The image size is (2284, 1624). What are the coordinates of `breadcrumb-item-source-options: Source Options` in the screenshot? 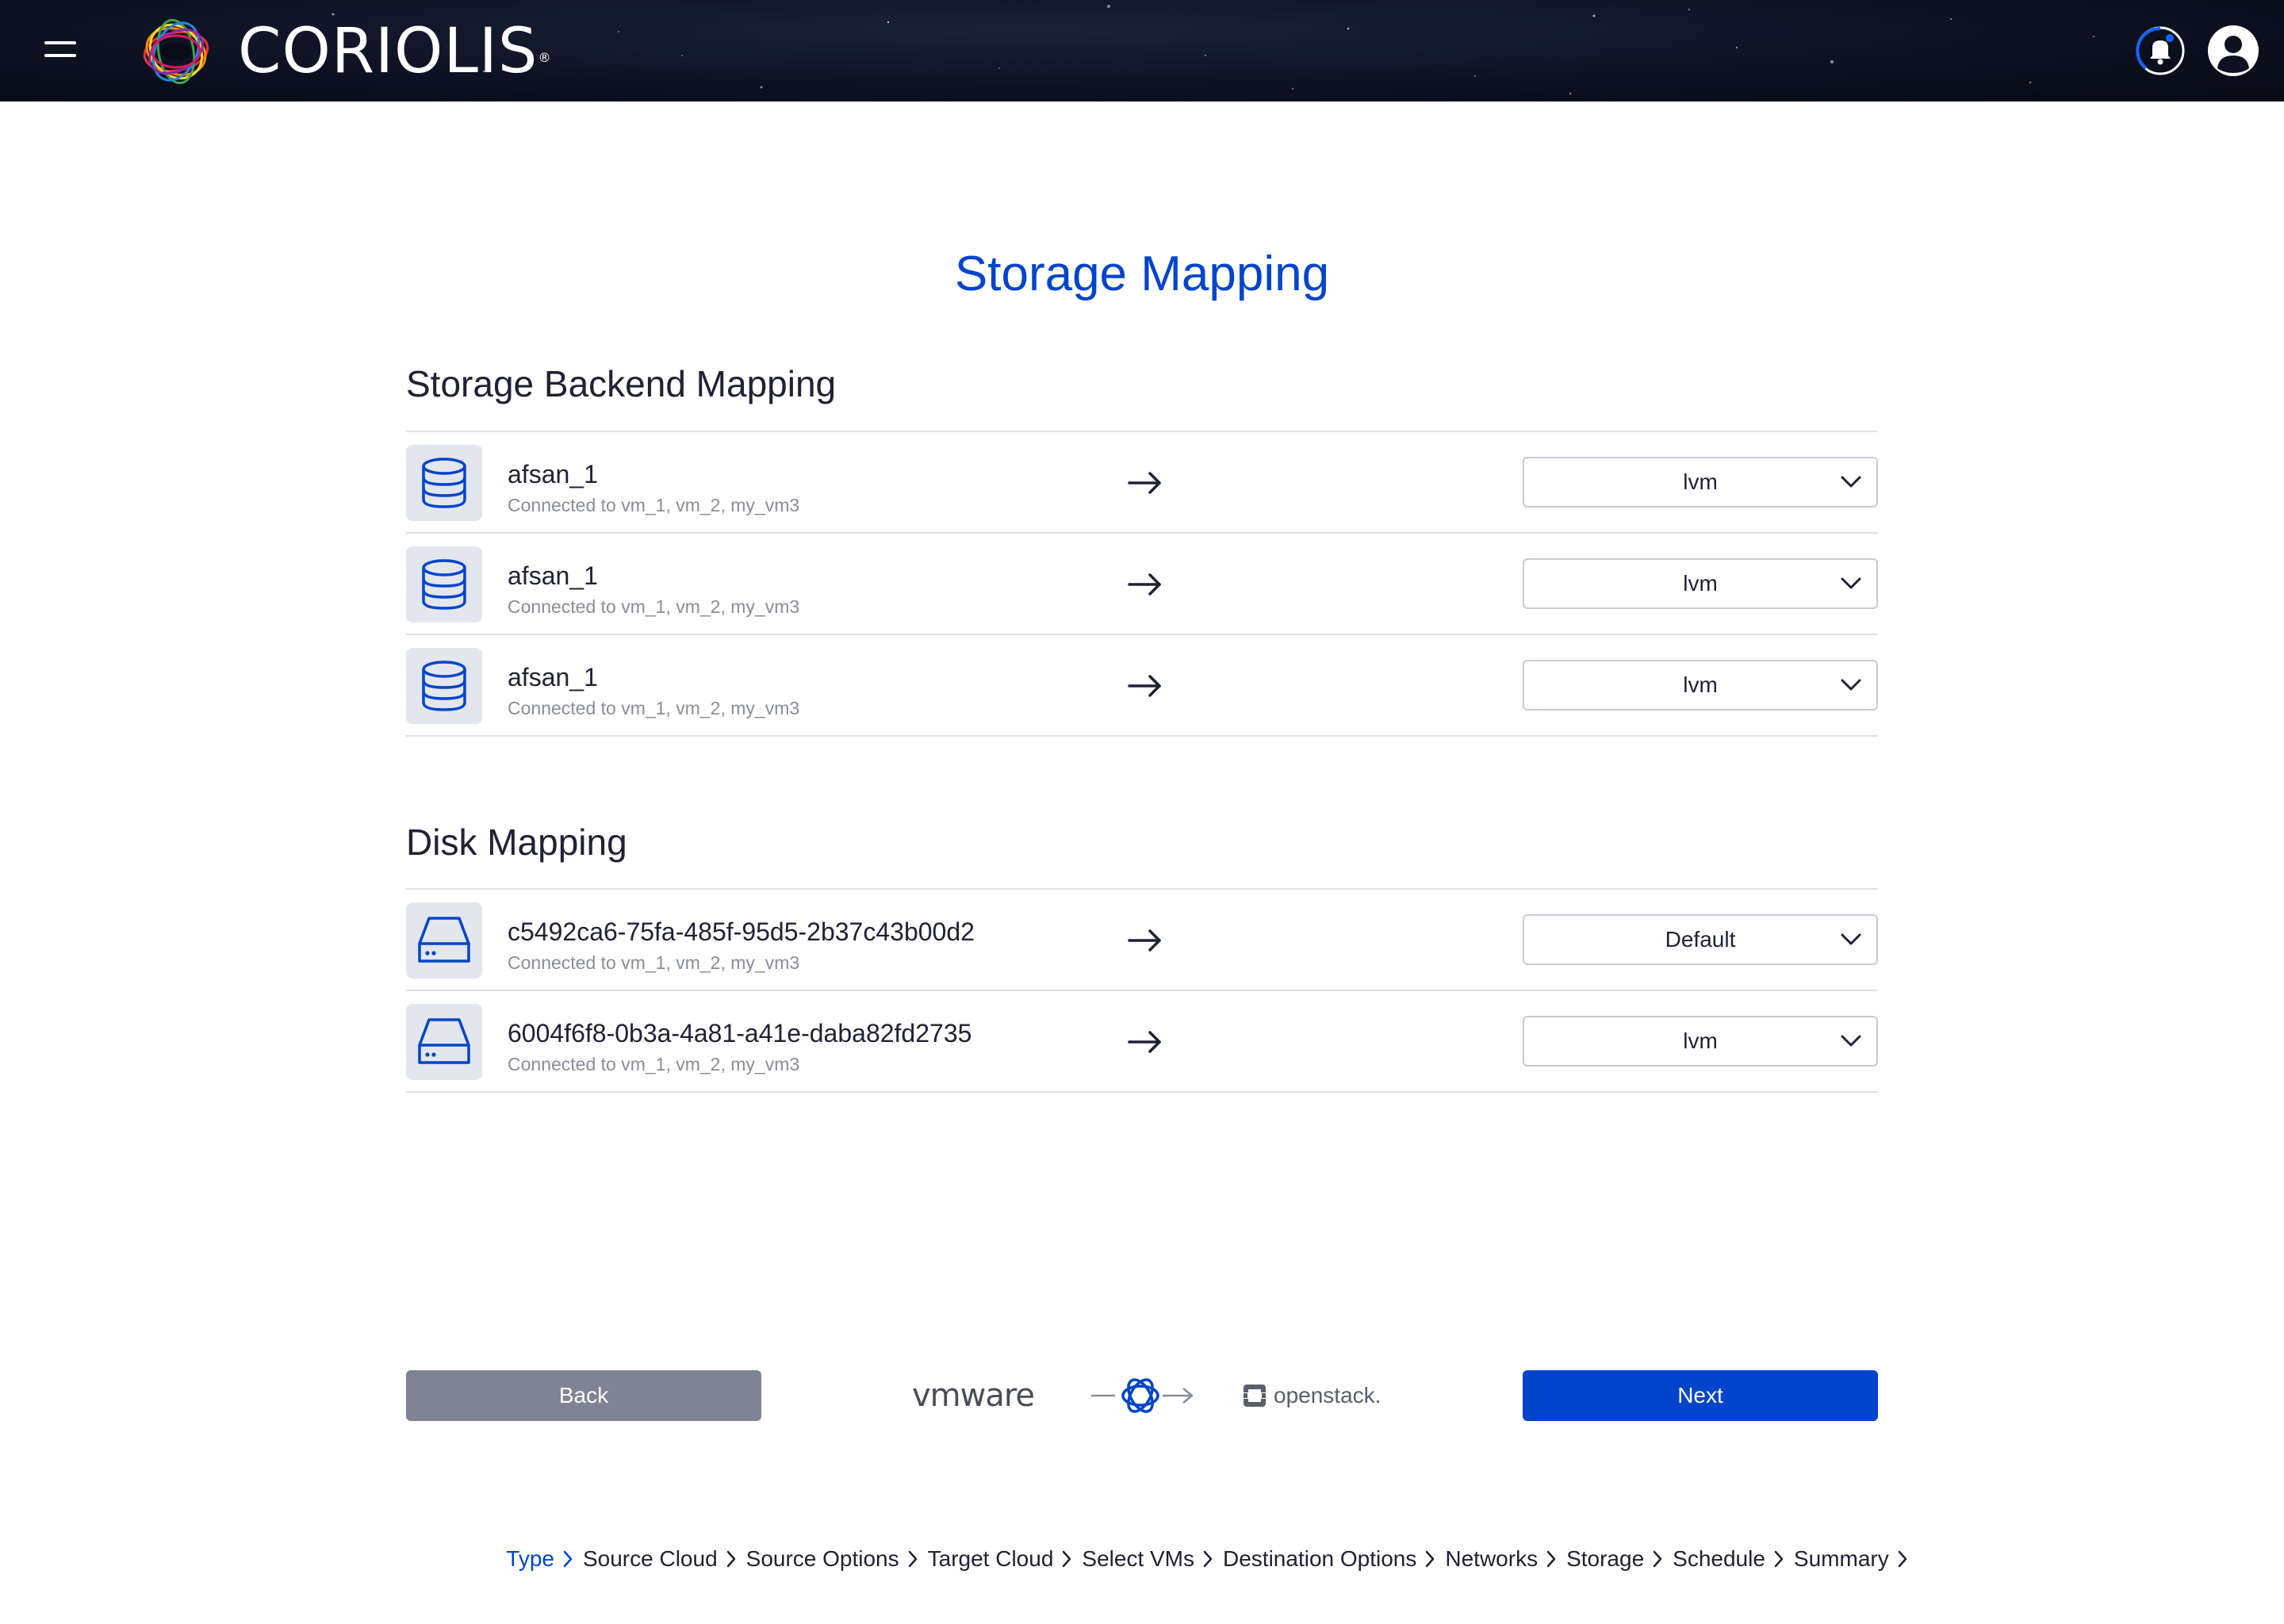 It's located at (832, 1559).